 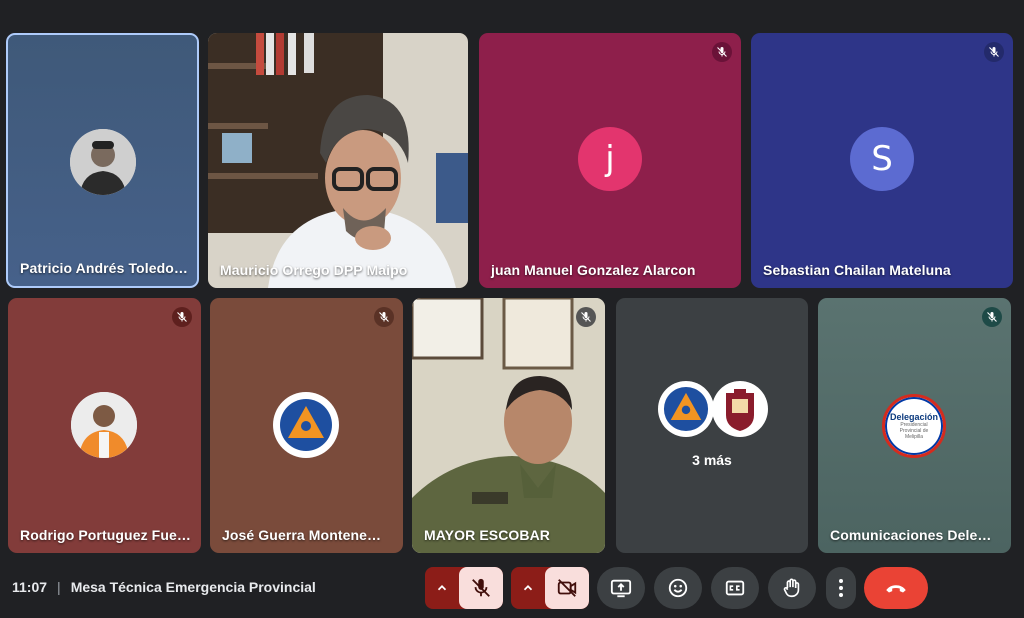 I want to click on camera-off-icon, so click(x=567, y=588).